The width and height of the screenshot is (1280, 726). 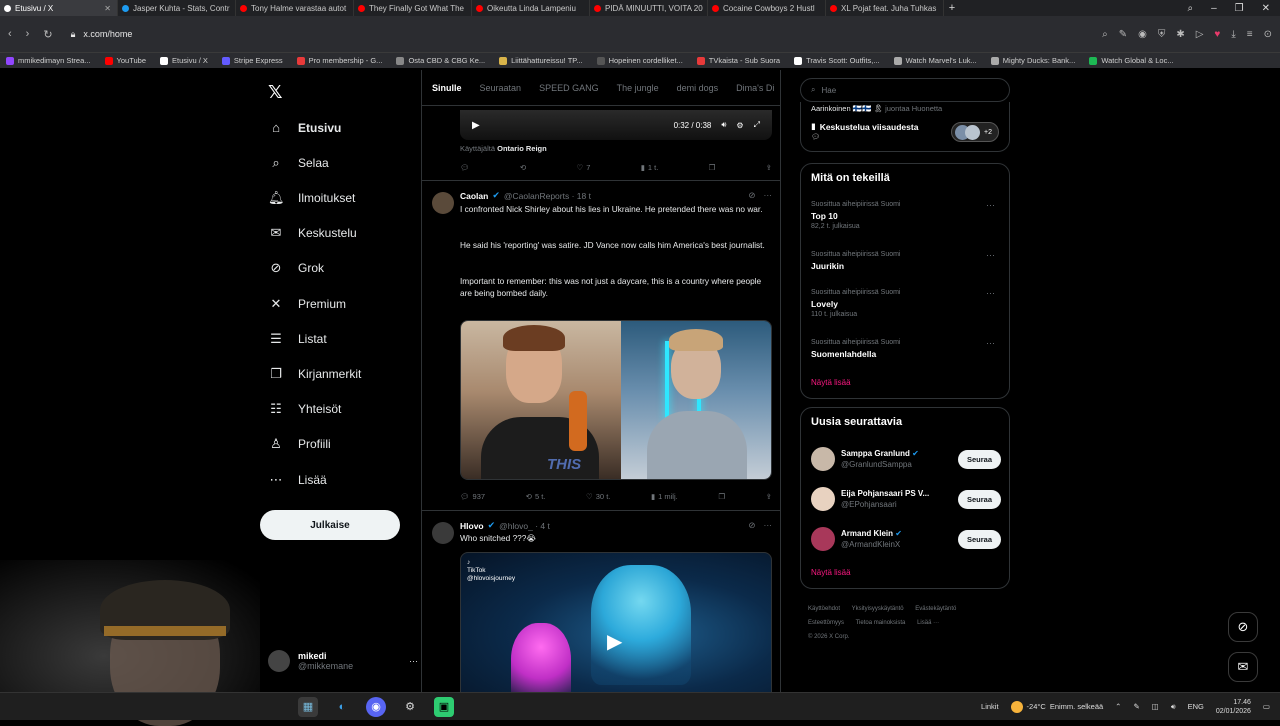 I want to click on nav-profile: ♙ Profiili, so click(x=299, y=444).